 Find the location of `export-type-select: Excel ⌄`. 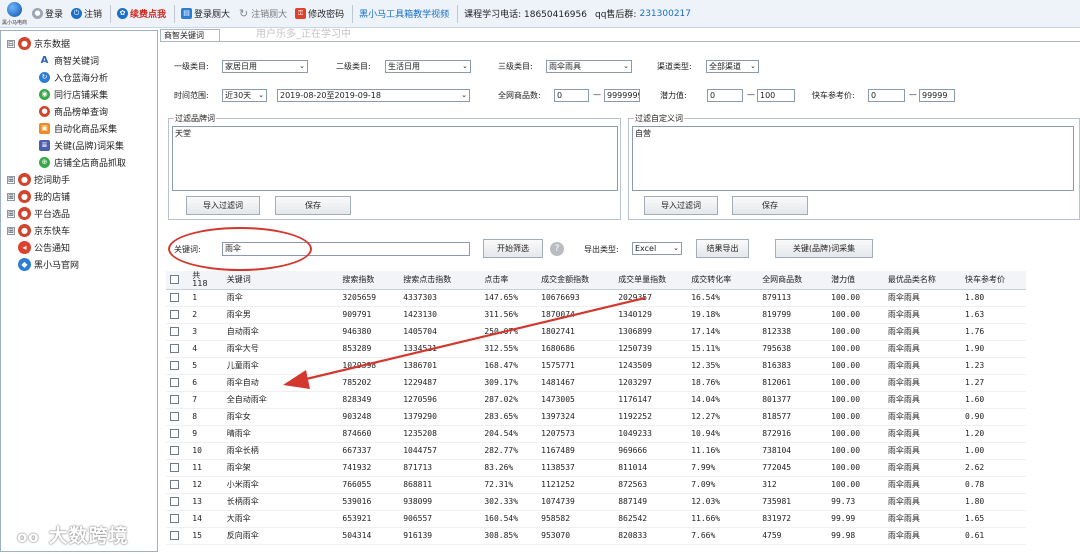

export-type-select: Excel ⌄ is located at coordinates (657, 248).